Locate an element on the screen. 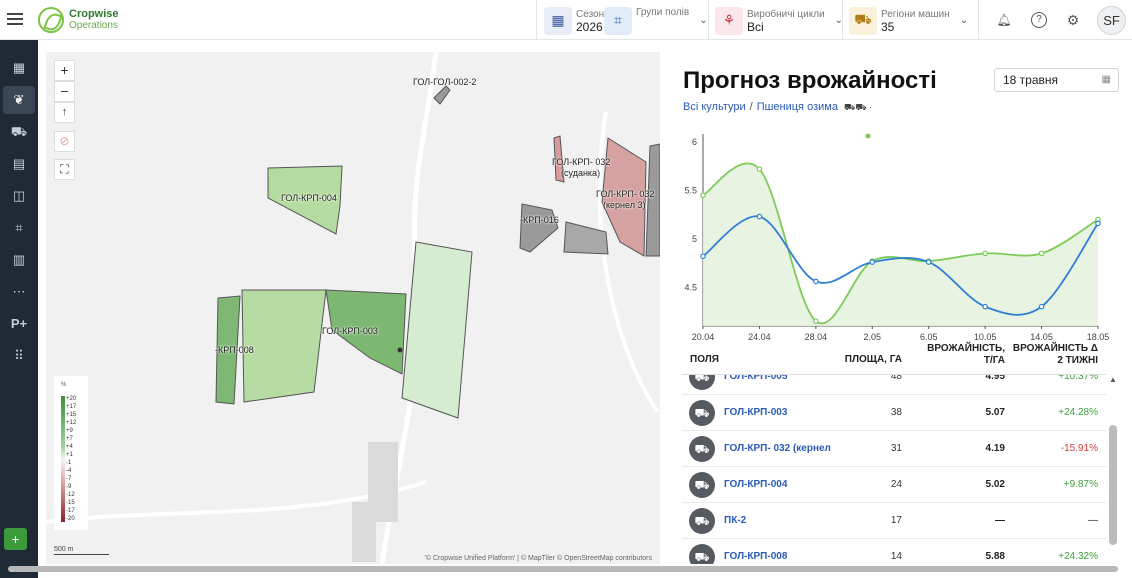 This screenshot has height=578, width=1132. season-label: Сезон is located at coordinates (590, 14).